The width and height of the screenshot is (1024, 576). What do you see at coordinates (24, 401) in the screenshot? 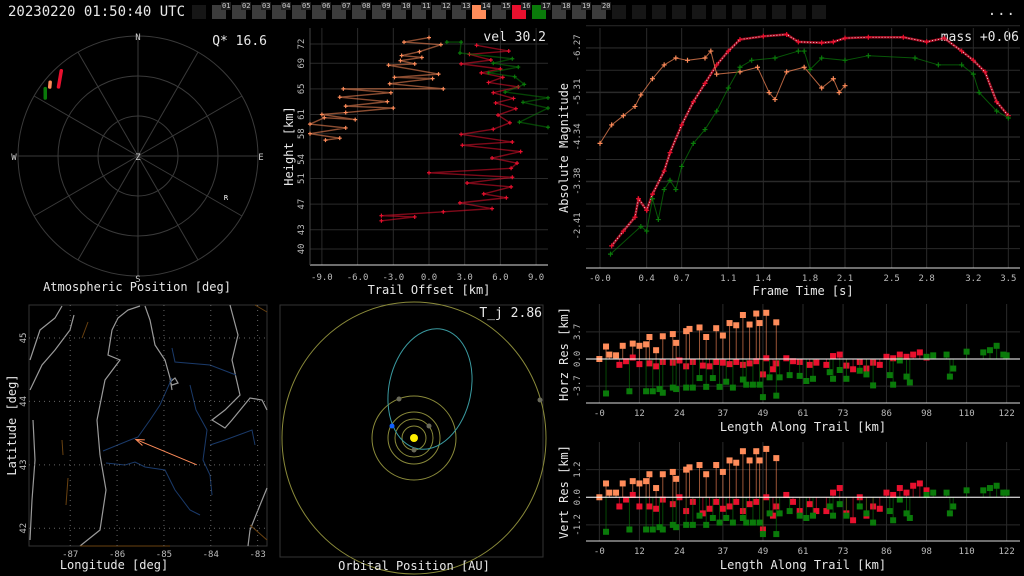
I see `lat-tick-label: 44` at bounding box center [24, 401].